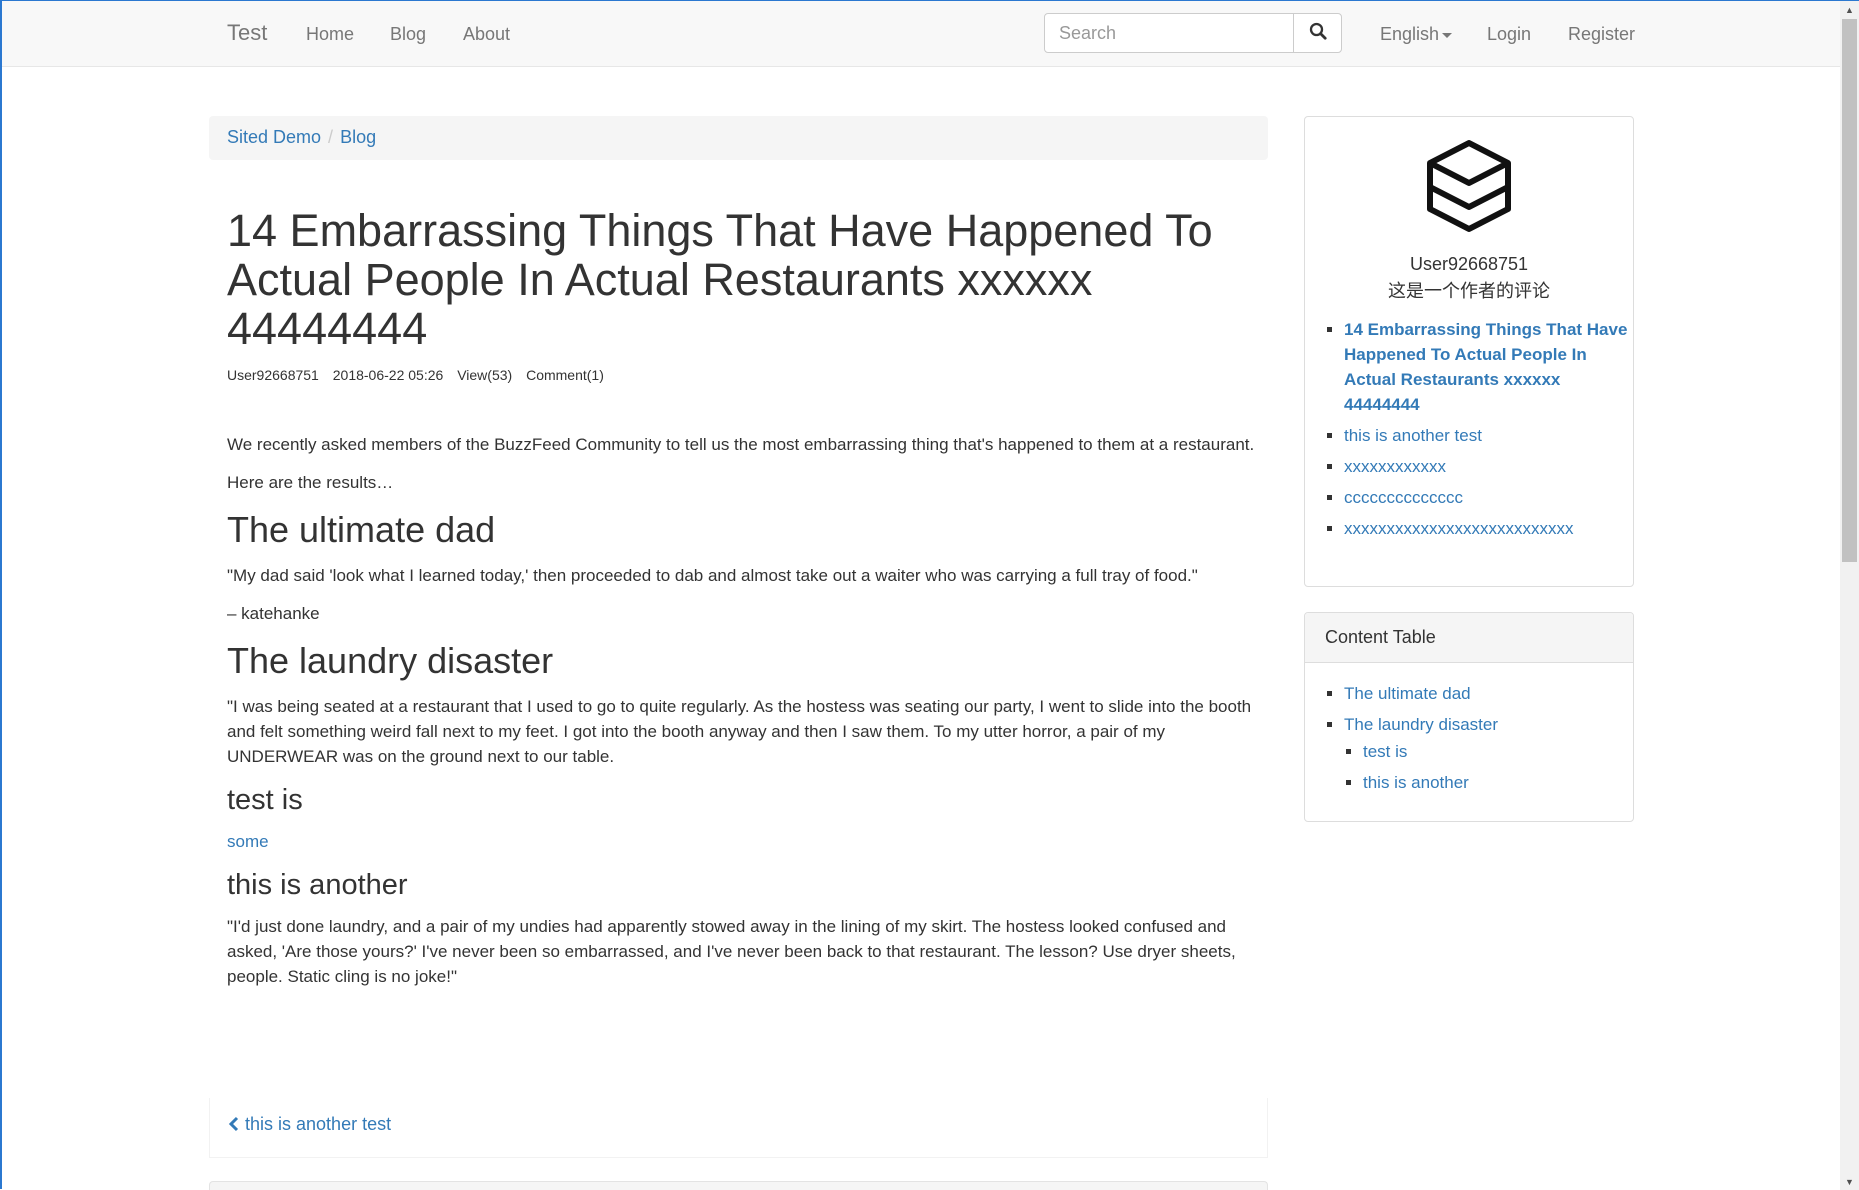  Describe the element at coordinates (1469, 638) in the screenshot. I see `toc-heading: Content Table` at that location.